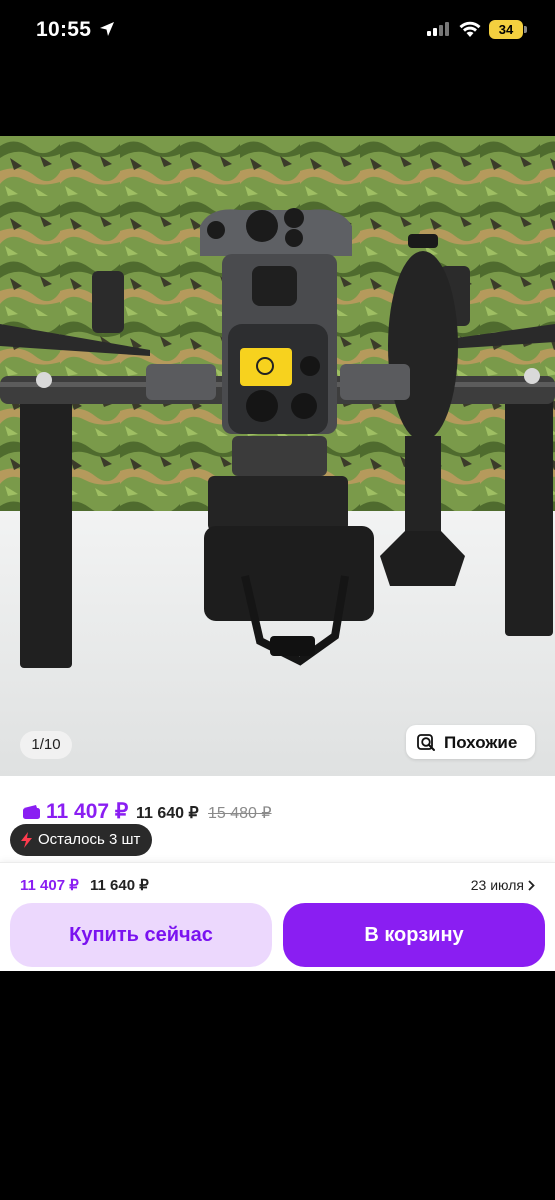 This screenshot has width=555, height=1200. Describe the element at coordinates (49, 885) in the screenshot. I see `bottom-price-current: 11 407 ₽` at that location.